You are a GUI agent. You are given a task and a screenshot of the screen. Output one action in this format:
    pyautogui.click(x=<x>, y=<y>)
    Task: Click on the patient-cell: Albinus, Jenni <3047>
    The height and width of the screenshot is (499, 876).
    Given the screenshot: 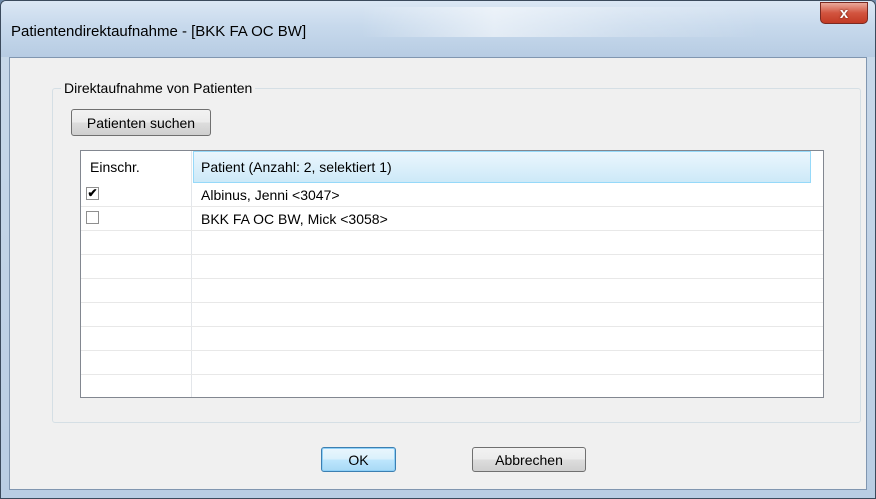 What is the action you would take?
    pyautogui.click(x=270, y=194)
    